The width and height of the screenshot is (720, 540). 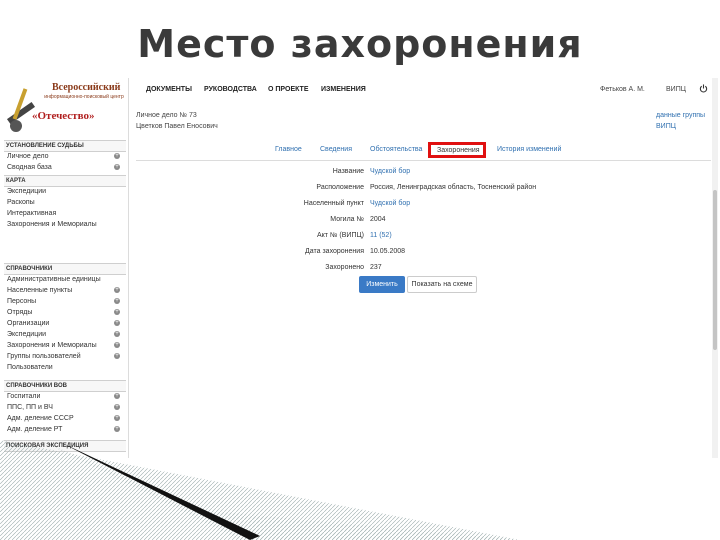 What do you see at coordinates (333, 203) in the screenshot?
I see `form-label: Населенный пункт` at bounding box center [333, 203].